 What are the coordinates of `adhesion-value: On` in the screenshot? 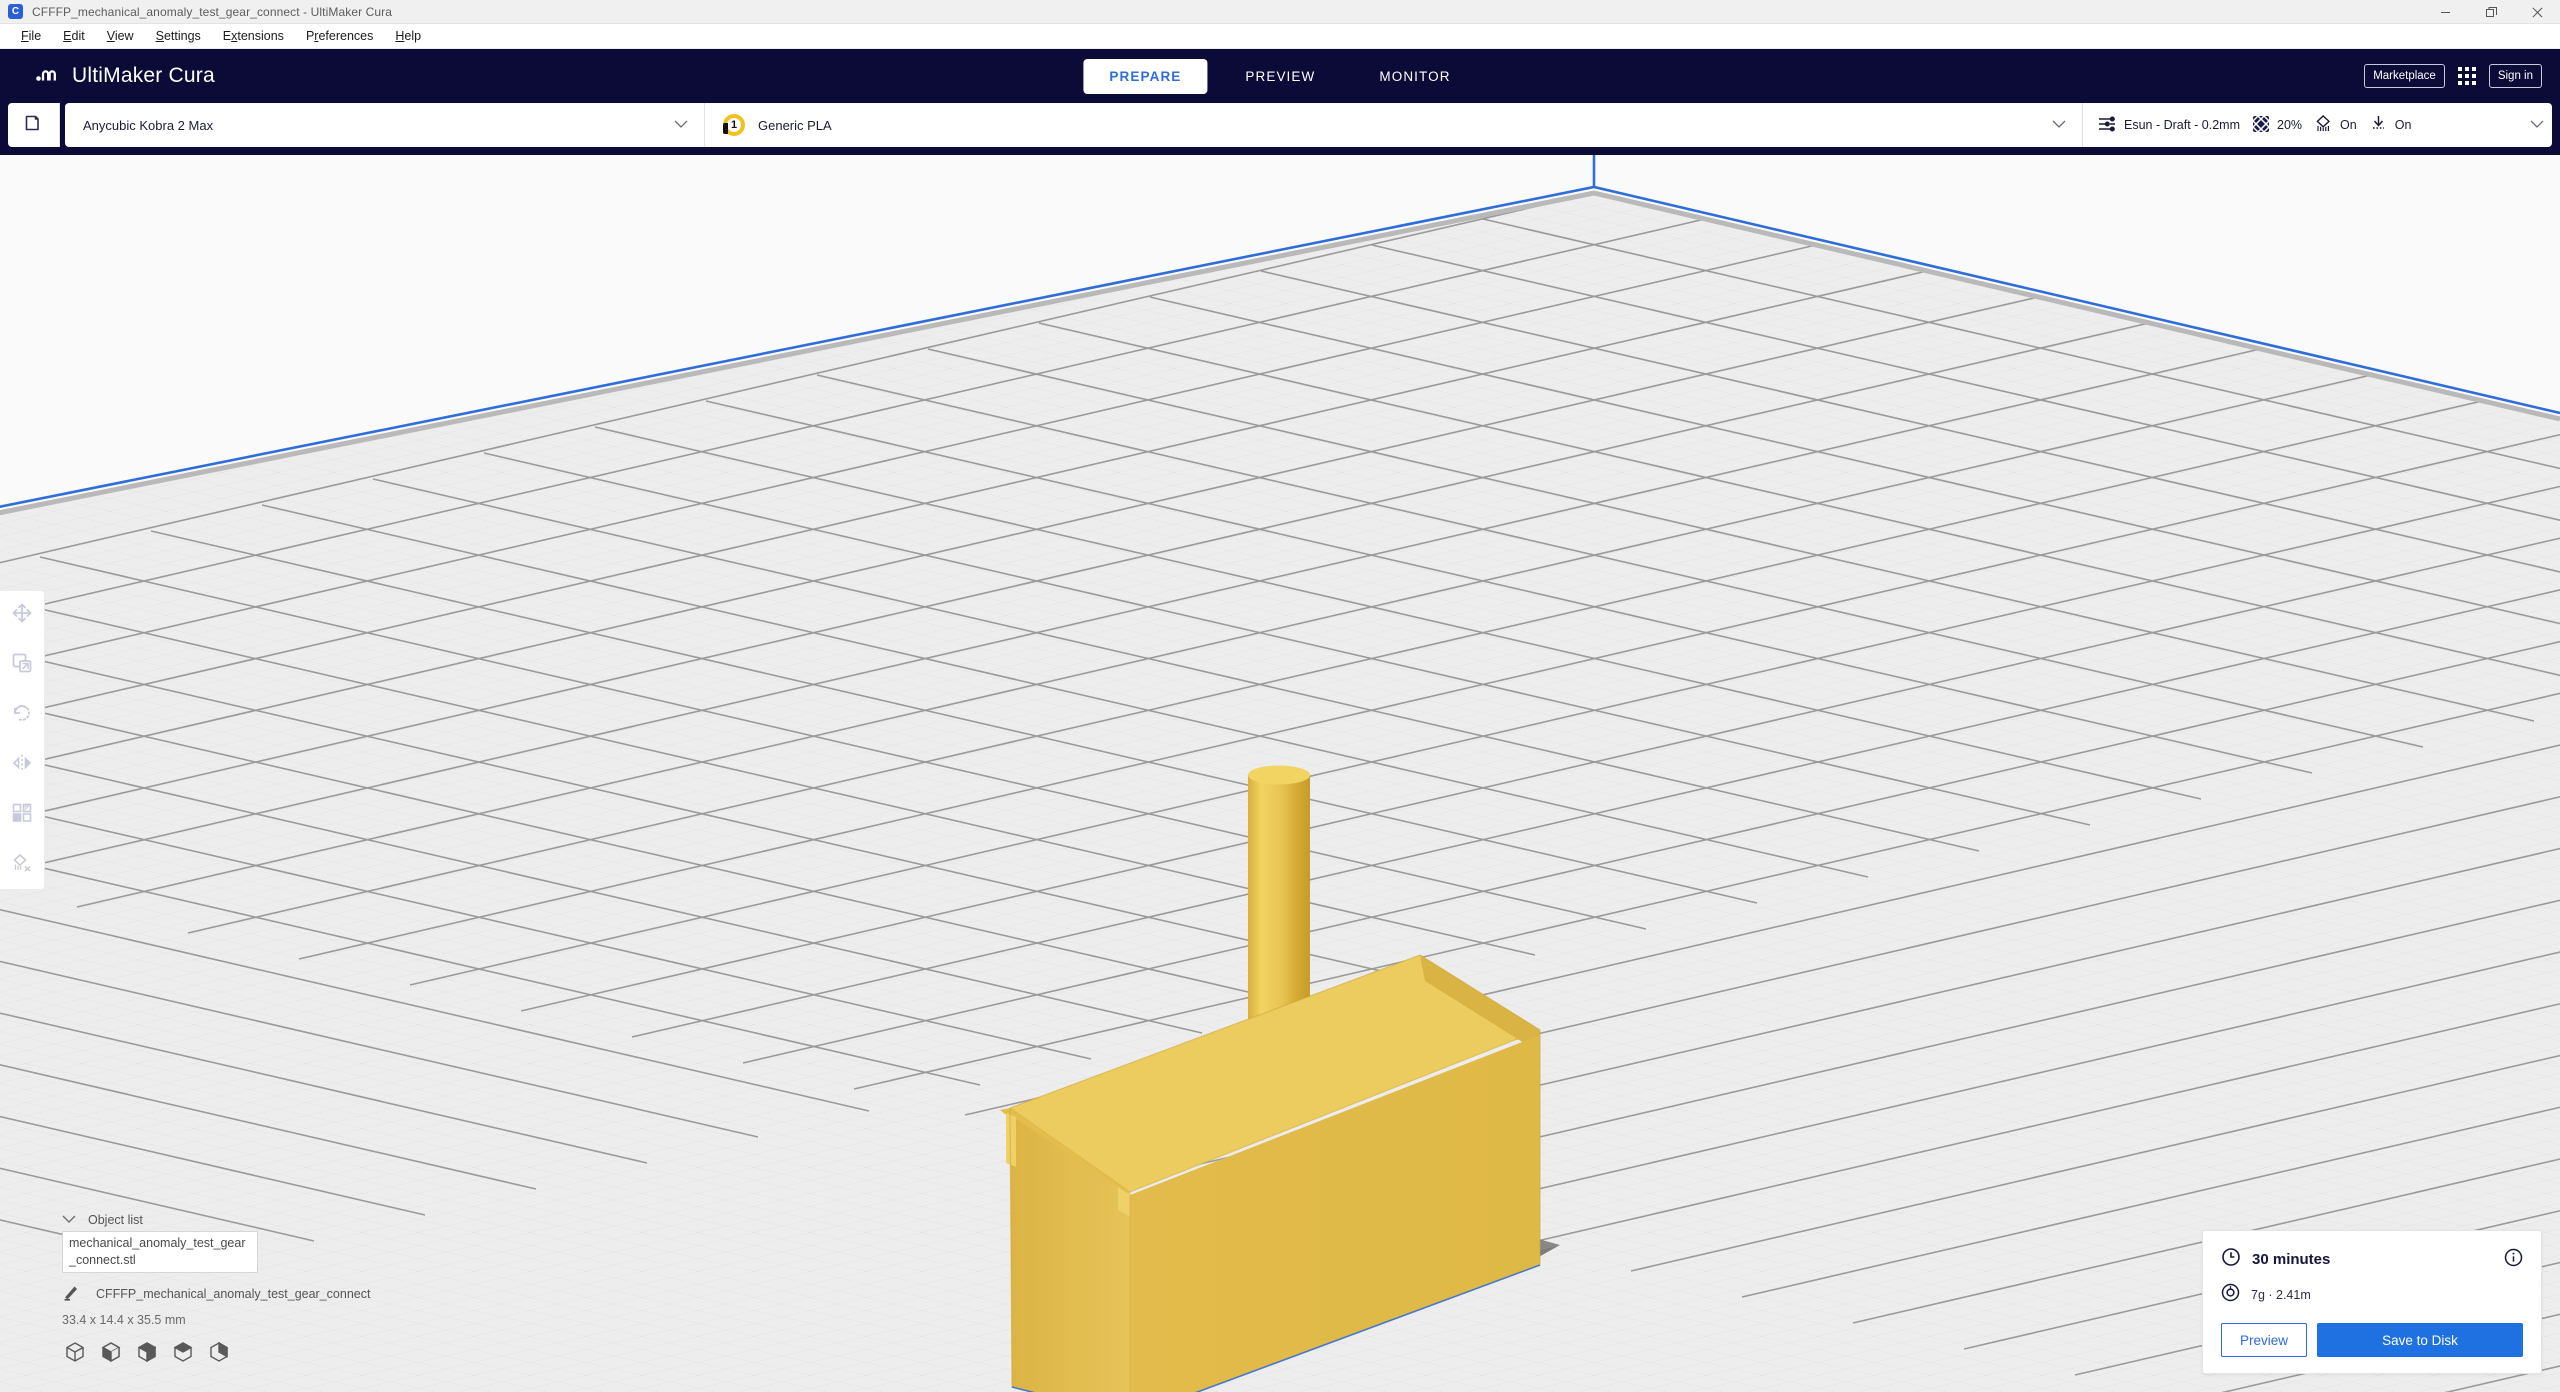 It's located at (2403, 125).